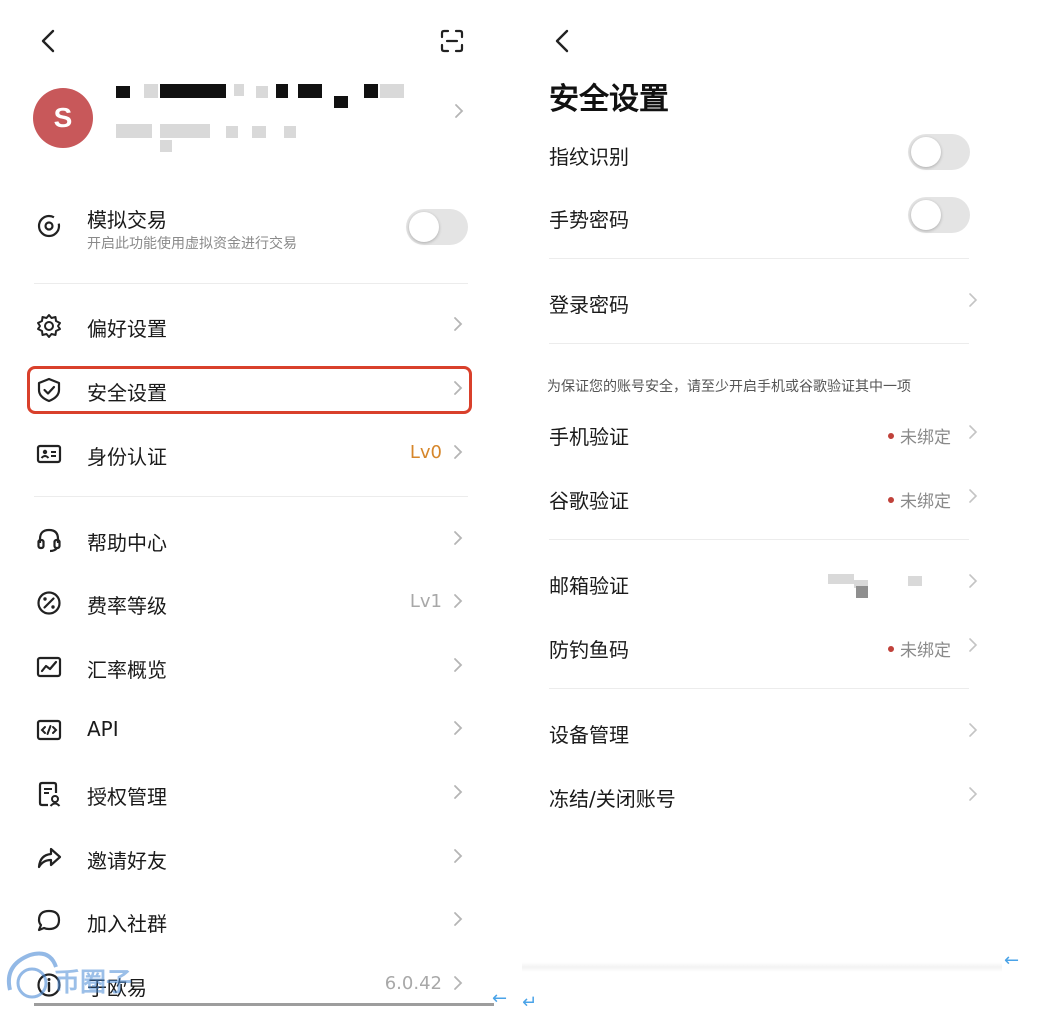  I want to click on anti-phishing-row: 防钓鱼码, so click(589, 648).